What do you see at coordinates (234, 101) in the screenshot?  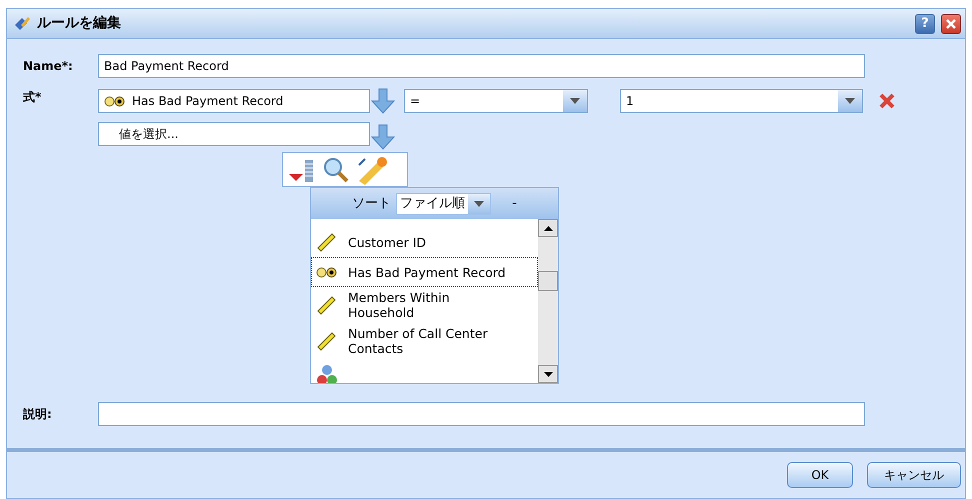 I see `field-input: Has Bad Payment Record` at bounding box center [234, 101].